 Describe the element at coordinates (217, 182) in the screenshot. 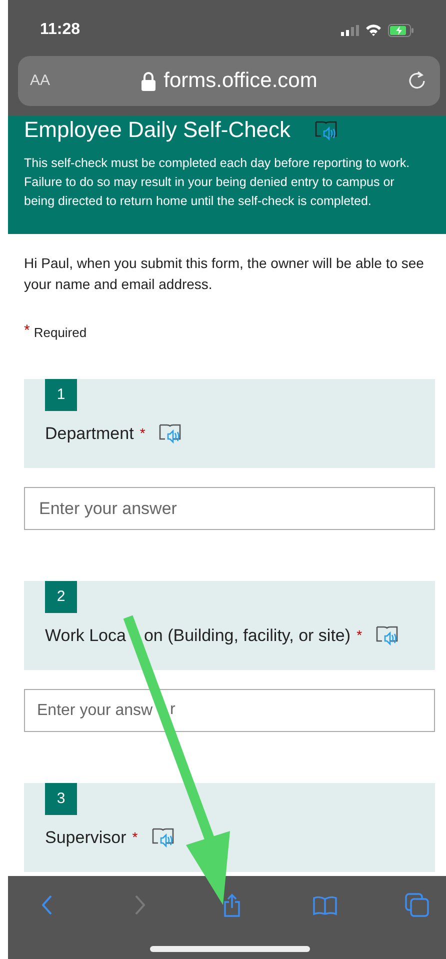

I see `form-description: This self-check must be completed each day before reporting to work. Failure to do so may result in your being denied entry to campus or being directed to return home until the self-check is completed.` at that location.